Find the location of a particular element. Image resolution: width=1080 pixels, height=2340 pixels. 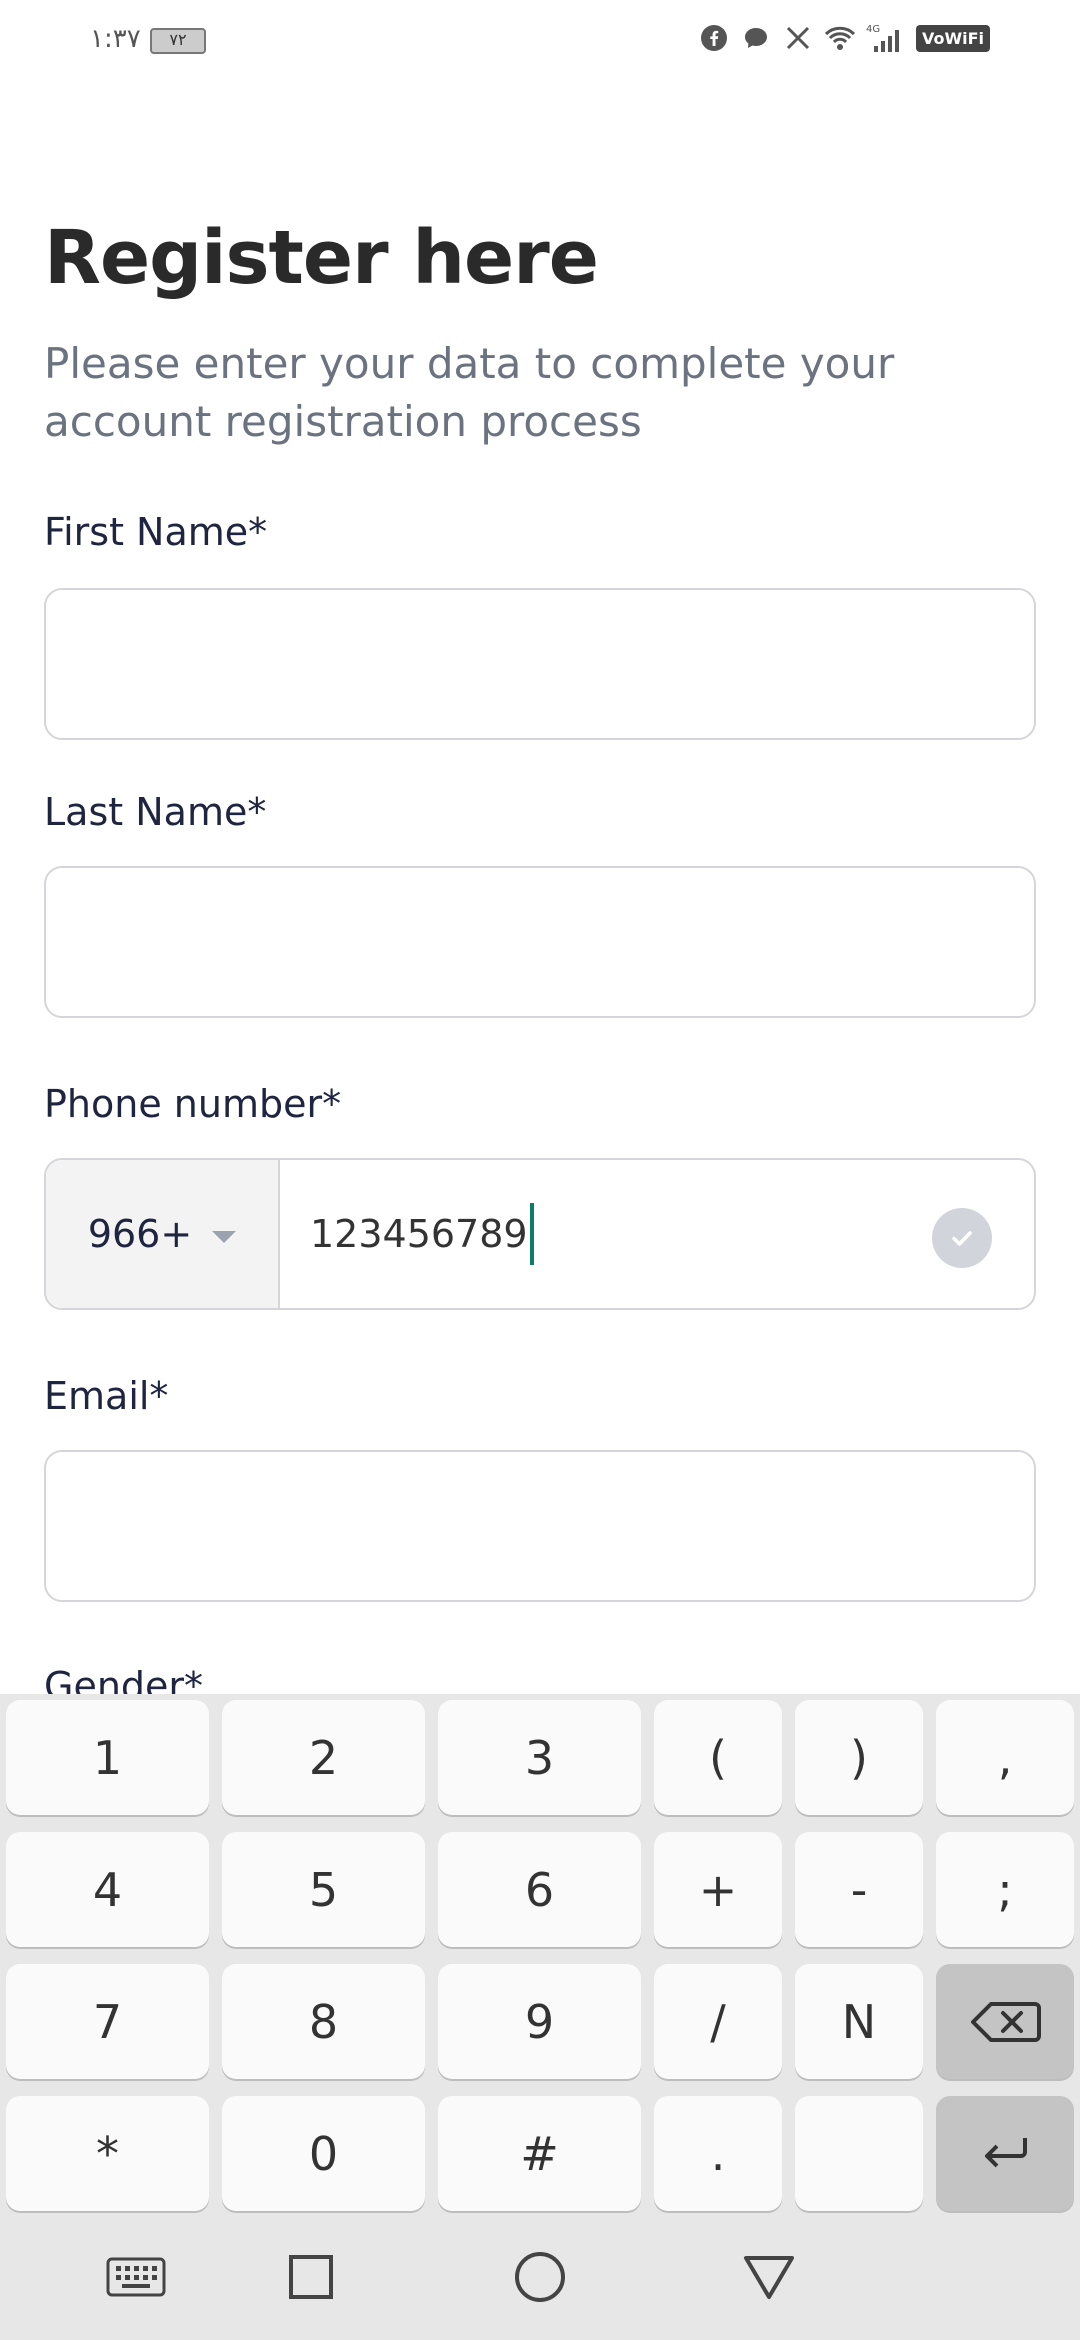

backspace-key is located at coordinates (1005, 2021).